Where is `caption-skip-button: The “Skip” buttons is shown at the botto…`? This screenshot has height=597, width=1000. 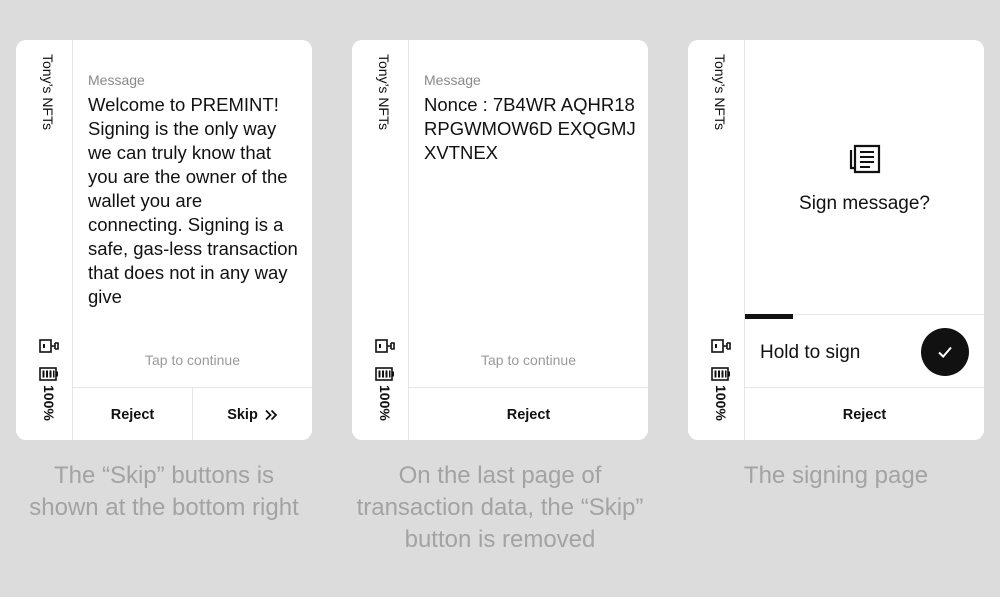
caption-skip-button: The “Skip” buttons is shown at the botto… is located at coordinates (164, 491).